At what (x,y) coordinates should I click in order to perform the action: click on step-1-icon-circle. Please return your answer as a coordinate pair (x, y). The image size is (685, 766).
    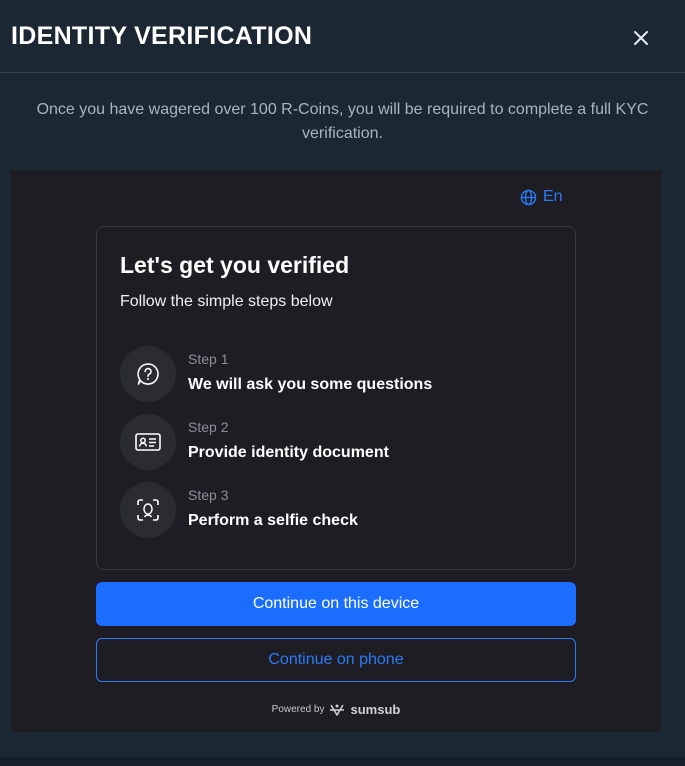
    Looking at the image, I should click on (148, 374).